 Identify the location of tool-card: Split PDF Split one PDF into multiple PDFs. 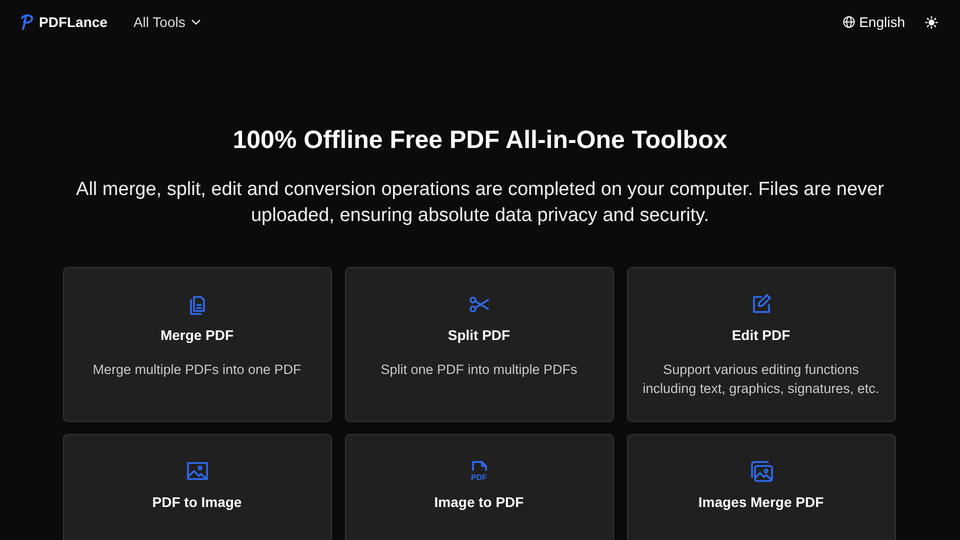
(479, 344).